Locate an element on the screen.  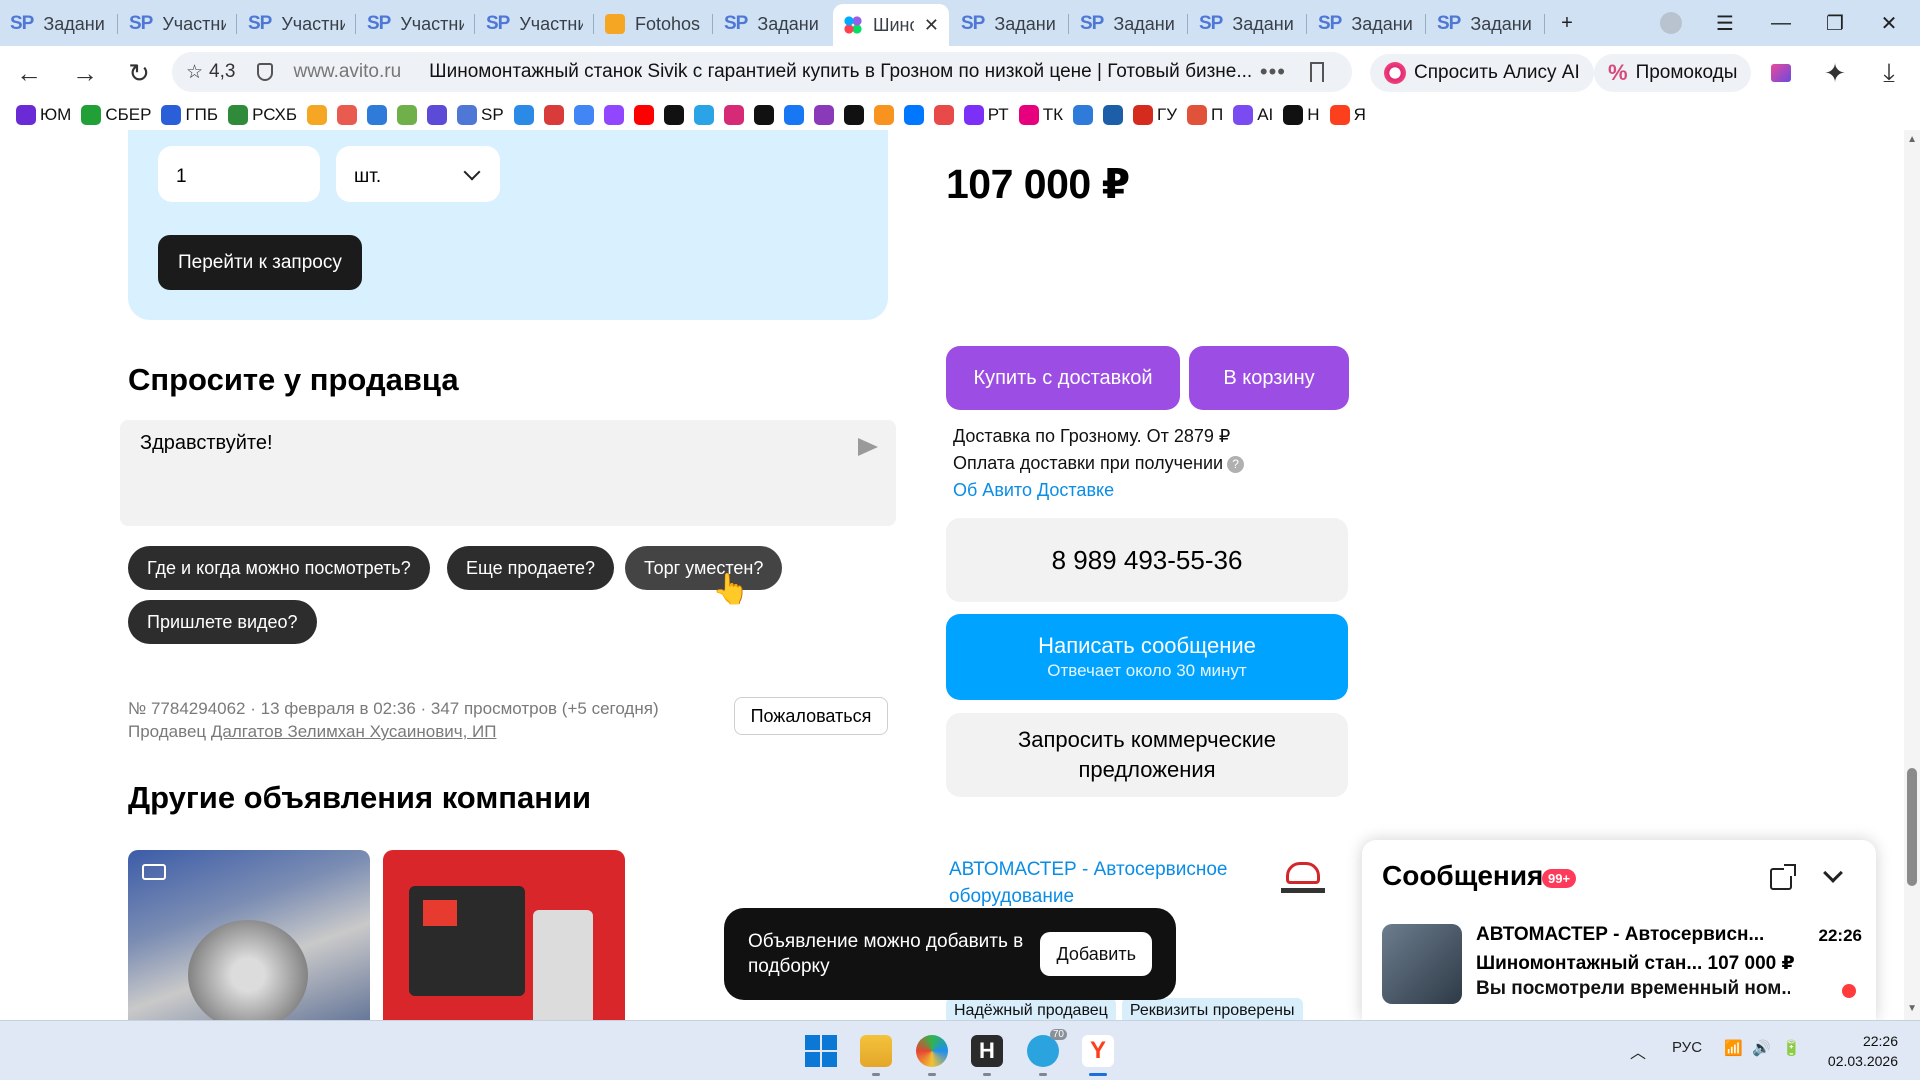
more-icon: ••• is located at coordinates (1273, 72).